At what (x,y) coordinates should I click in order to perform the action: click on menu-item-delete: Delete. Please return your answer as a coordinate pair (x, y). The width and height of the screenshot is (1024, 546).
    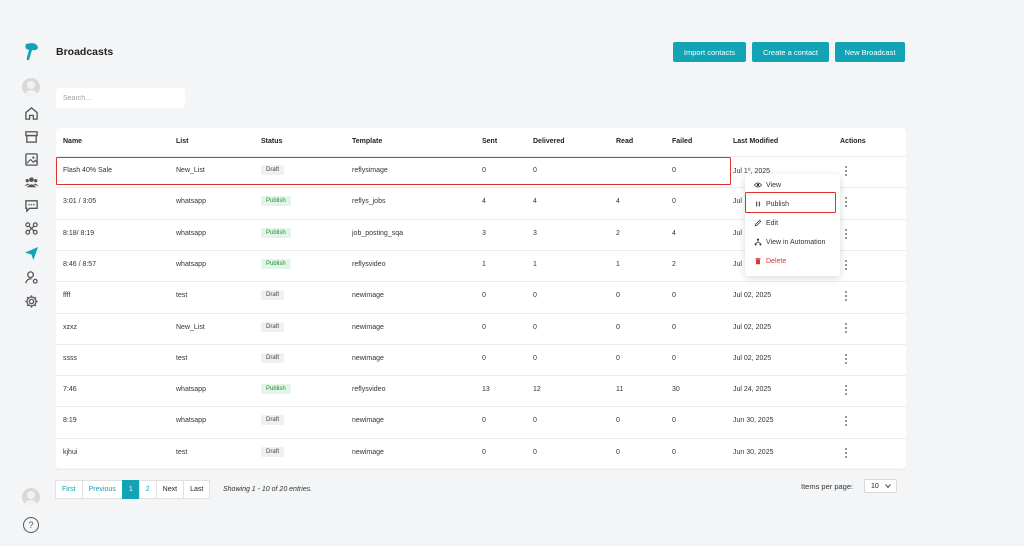
    Looking at the image, I should click on (770, 261).